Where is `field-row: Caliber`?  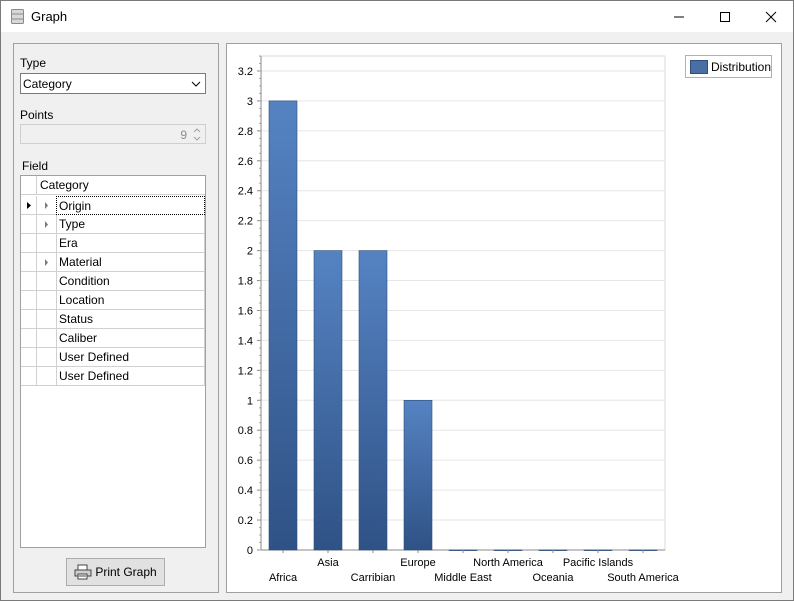 field-row: Caliber is located at coordinates (113, 338).